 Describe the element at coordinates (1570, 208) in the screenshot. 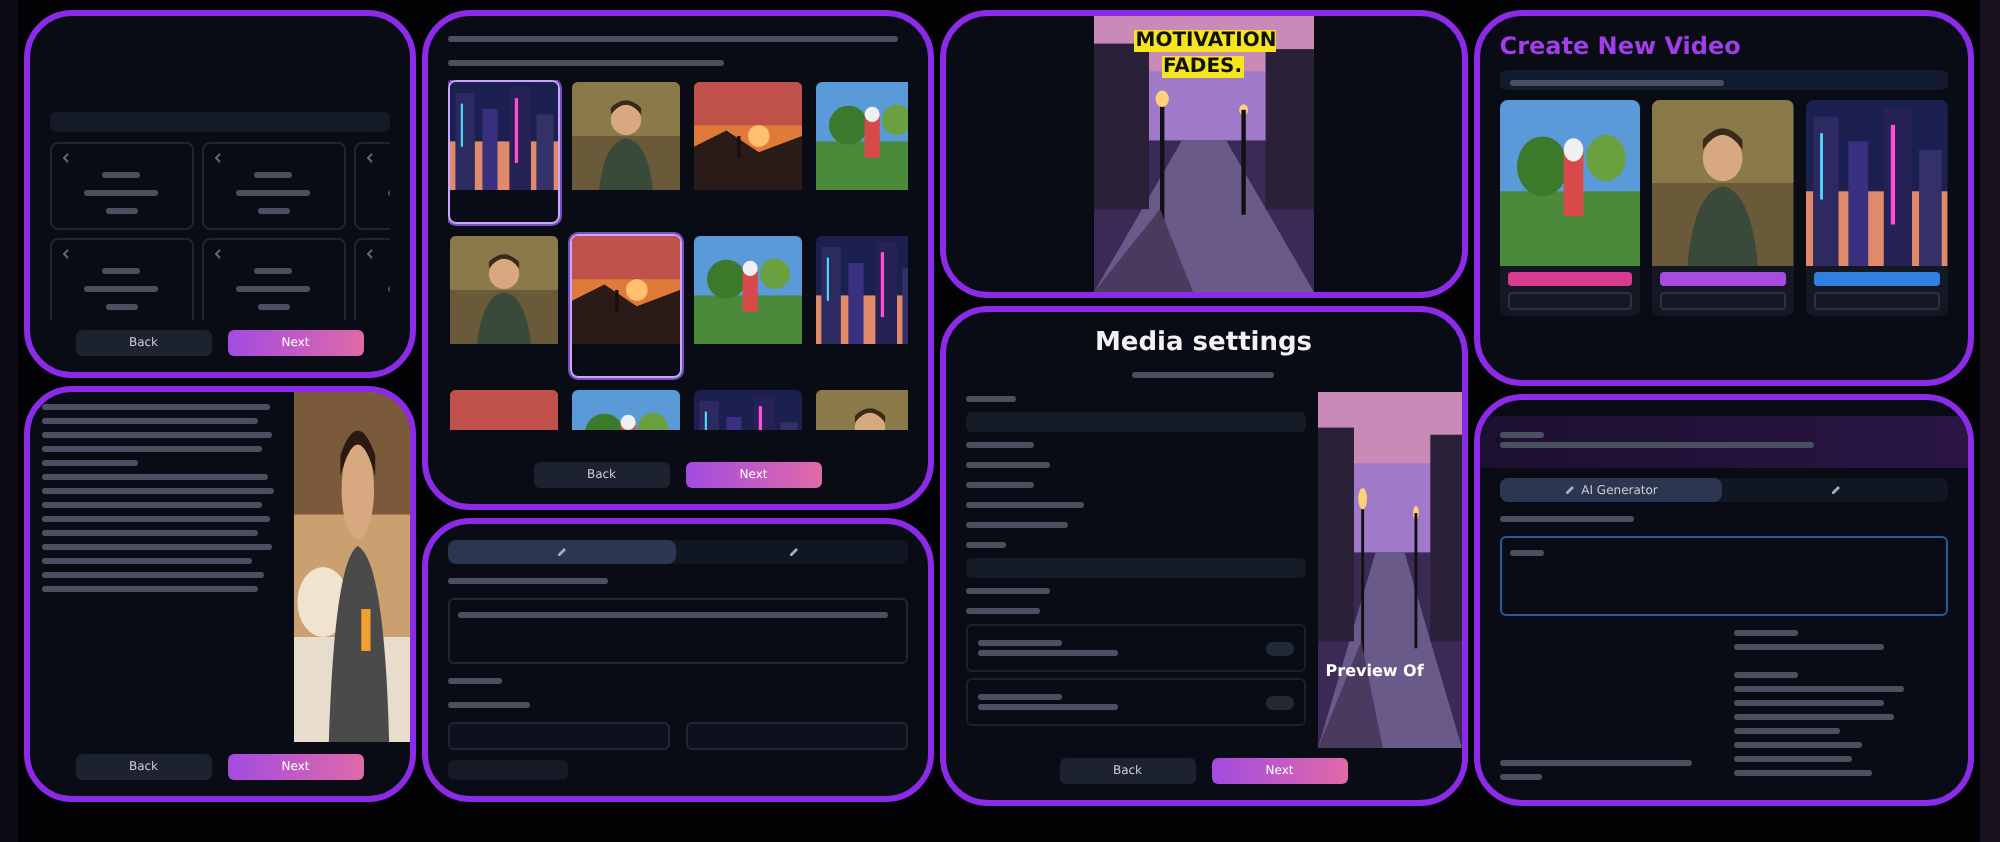

I see `template-card` at that location.